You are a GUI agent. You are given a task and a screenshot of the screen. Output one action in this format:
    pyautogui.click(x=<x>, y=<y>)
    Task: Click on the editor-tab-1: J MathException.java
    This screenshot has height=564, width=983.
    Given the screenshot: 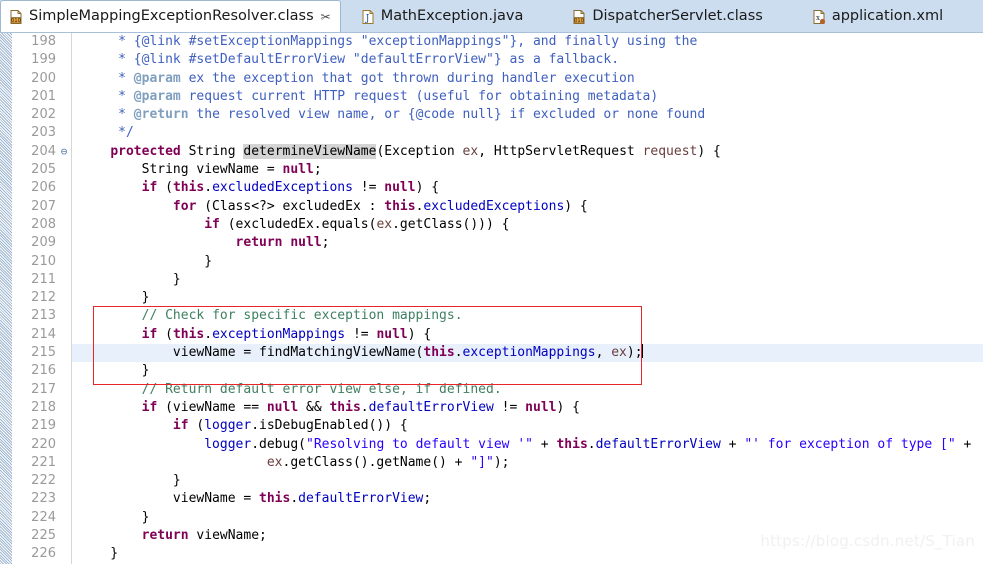 What is the action you would take?
    pyautogui.click(x=443, y=16)
    